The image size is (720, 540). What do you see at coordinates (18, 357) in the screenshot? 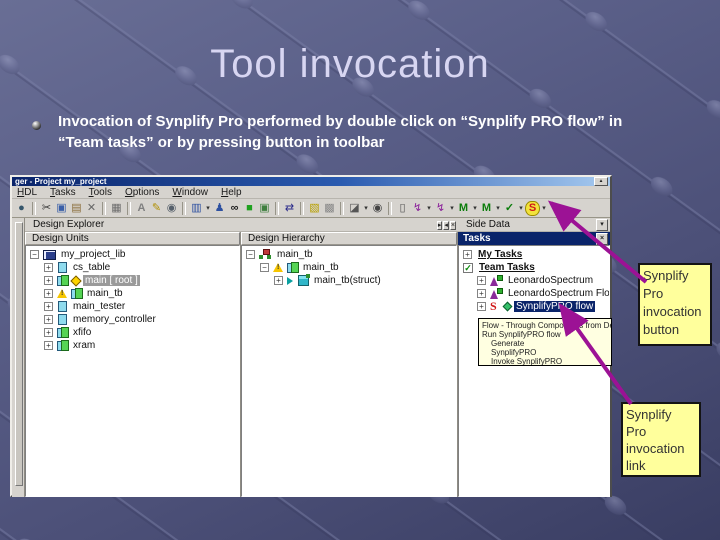
I see `collapsed-side-panel` at bounding box center [18, 357].